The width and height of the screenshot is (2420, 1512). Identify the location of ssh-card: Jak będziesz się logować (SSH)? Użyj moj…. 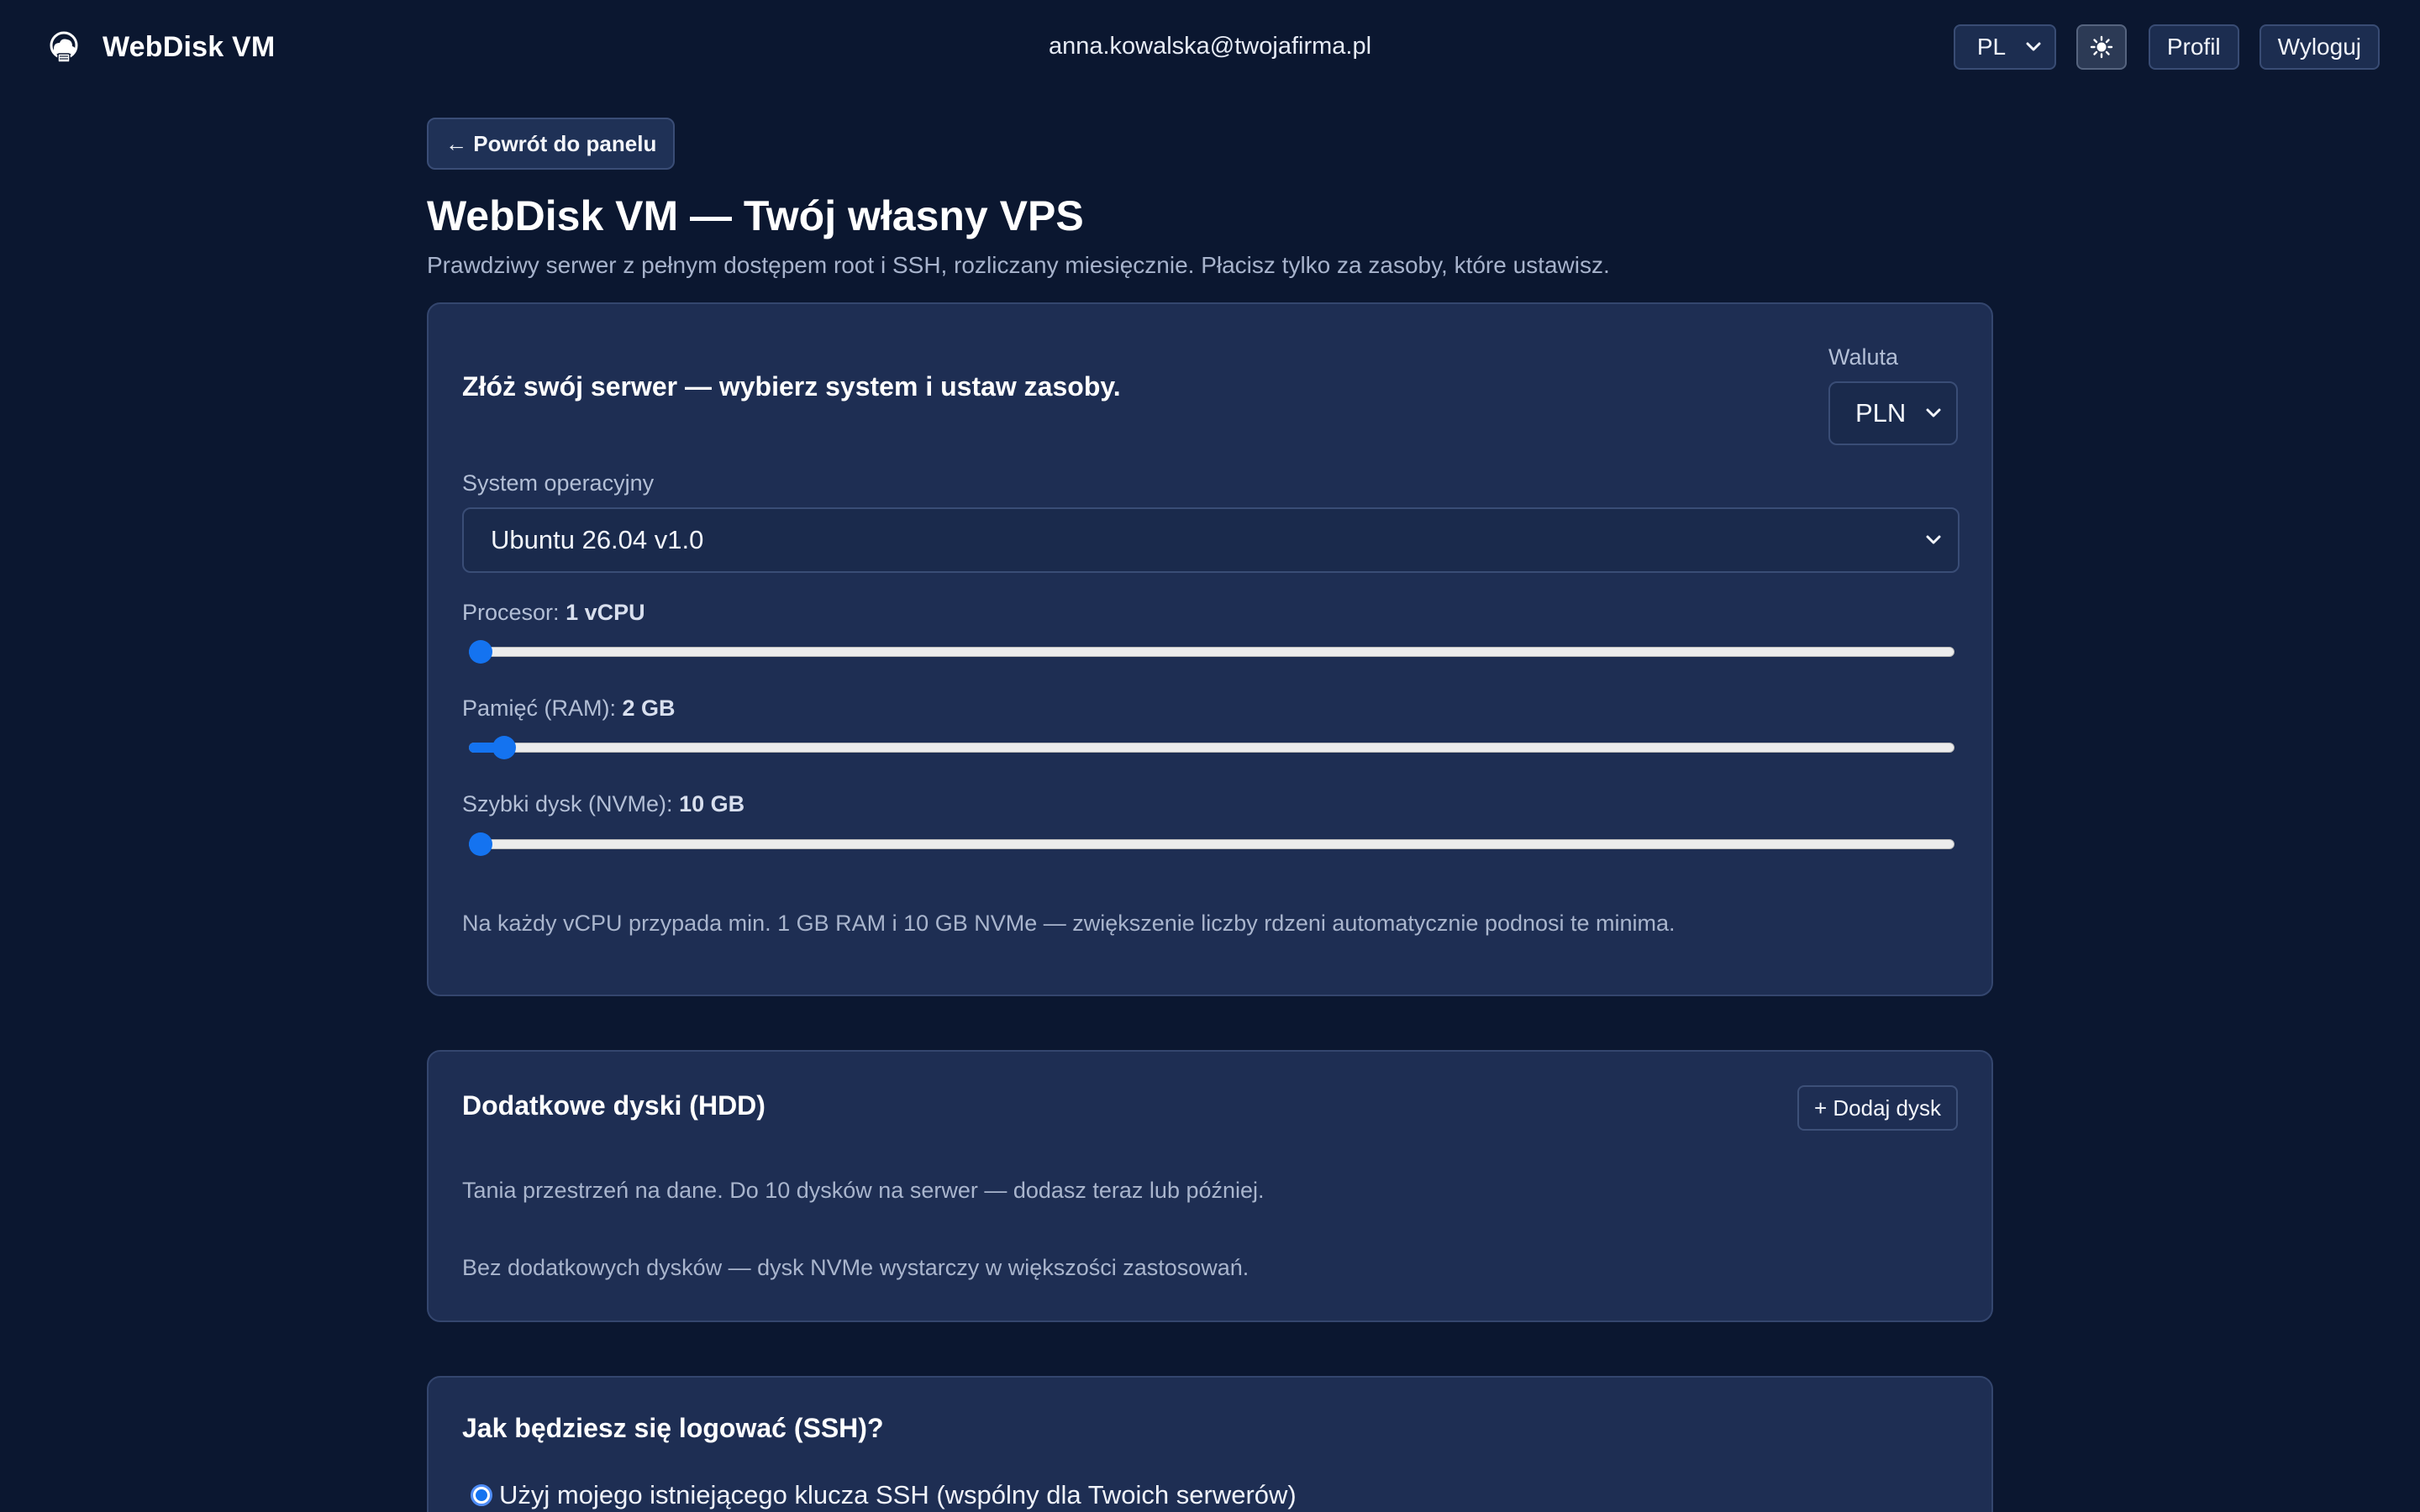
(1210, 1444).